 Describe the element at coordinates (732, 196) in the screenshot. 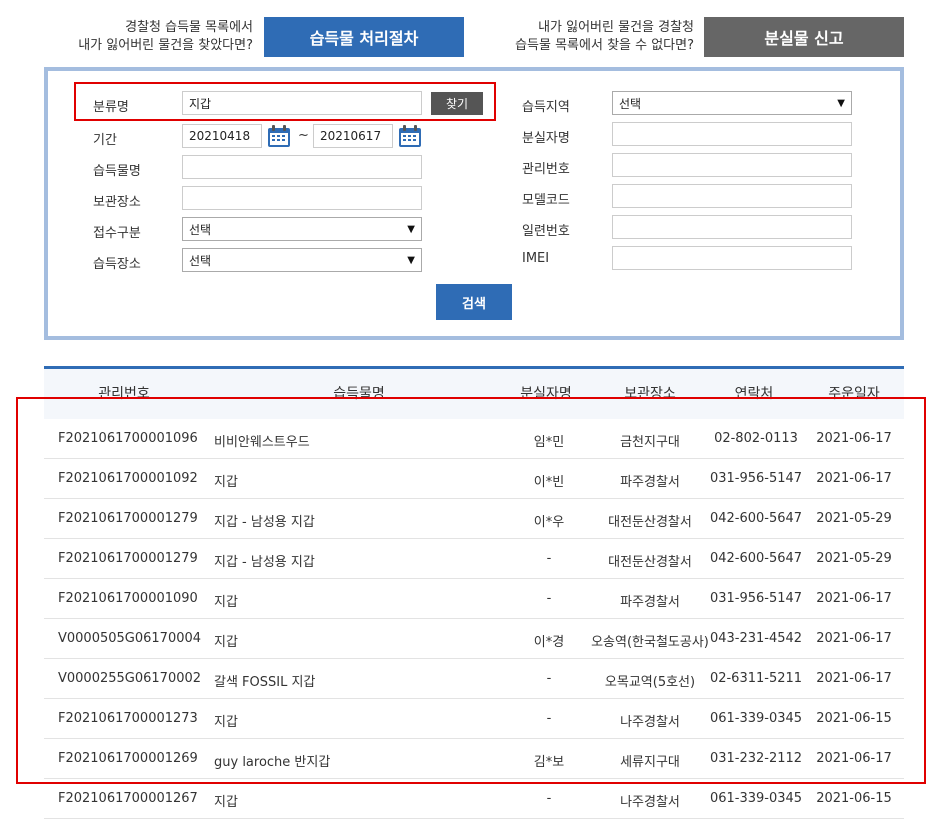

I see `model-code-input` at that location.